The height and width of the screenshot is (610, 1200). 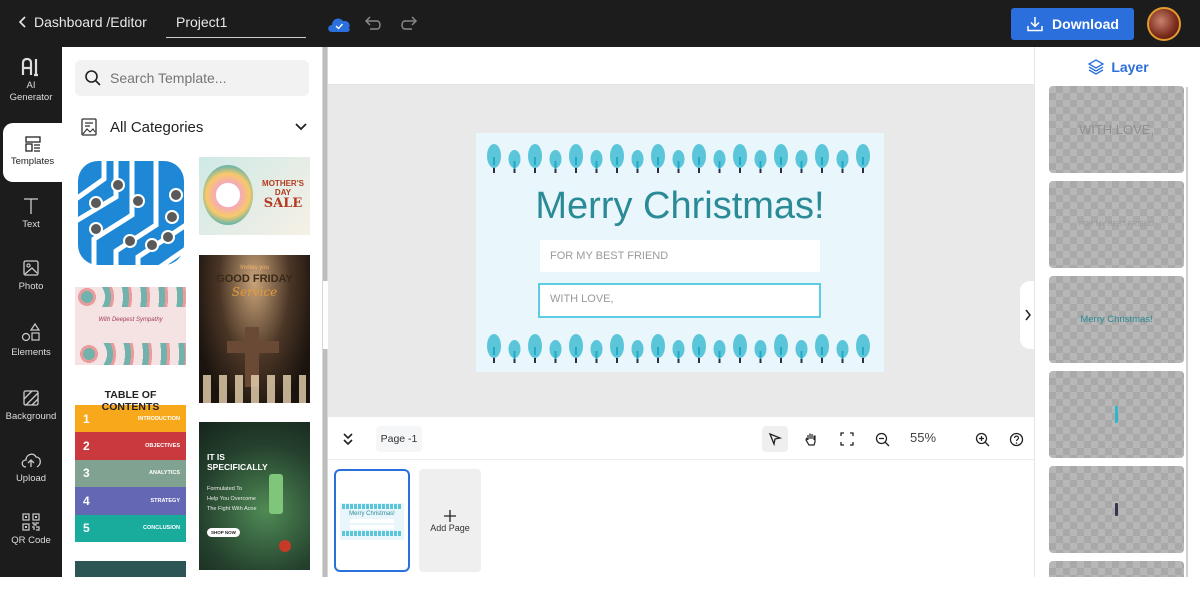 What do you see at coordinates (157, 127) in the screenshot?
I see `category-label: All Categories` at bounding box center [157, 127].